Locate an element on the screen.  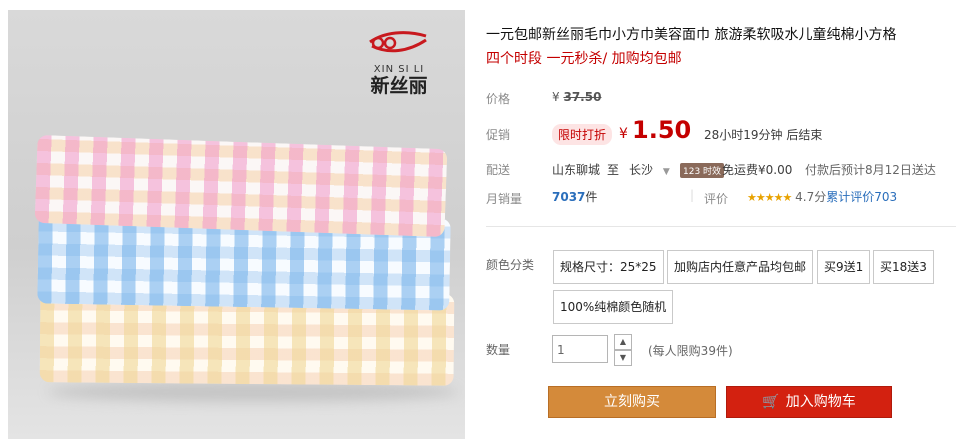
monthly-sales: 7037件 is located at coordinates (574, 196).